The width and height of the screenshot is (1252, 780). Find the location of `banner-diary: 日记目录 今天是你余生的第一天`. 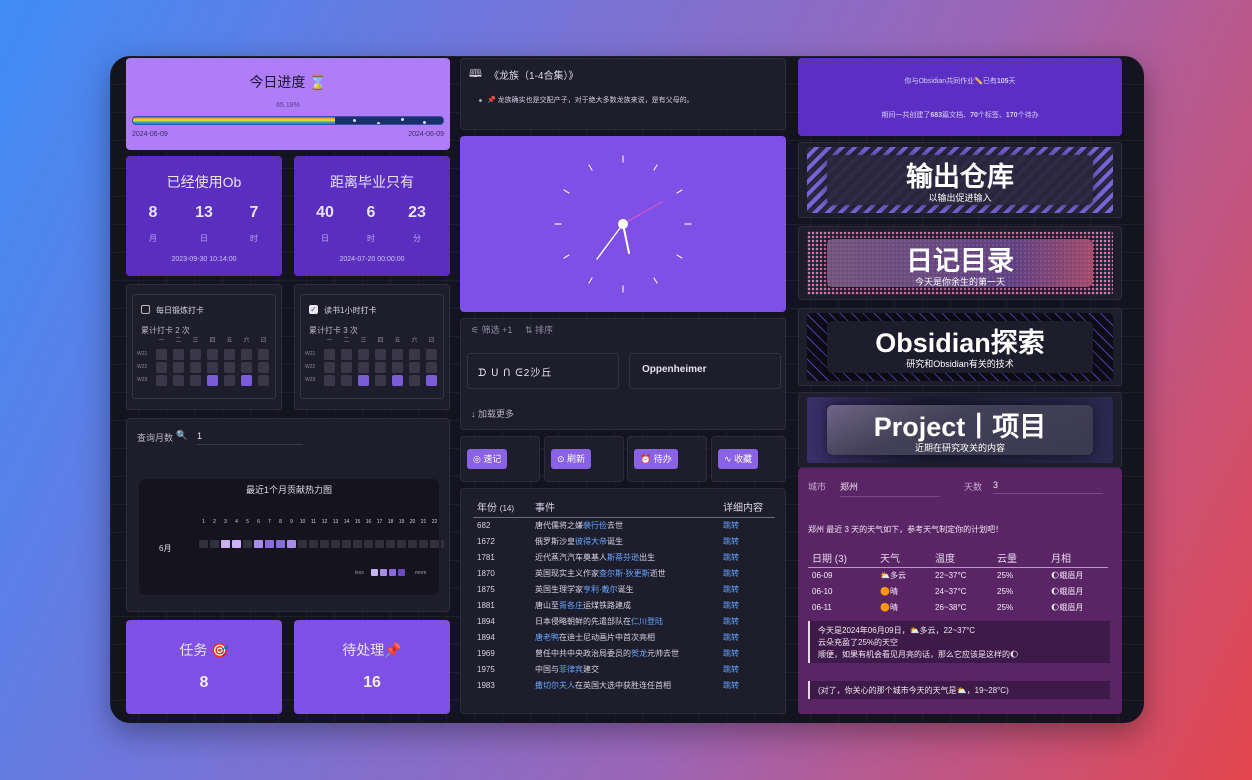

banner-diary: 日记目录 今天是你余生的第一天 is located at coordinates (960, 263).